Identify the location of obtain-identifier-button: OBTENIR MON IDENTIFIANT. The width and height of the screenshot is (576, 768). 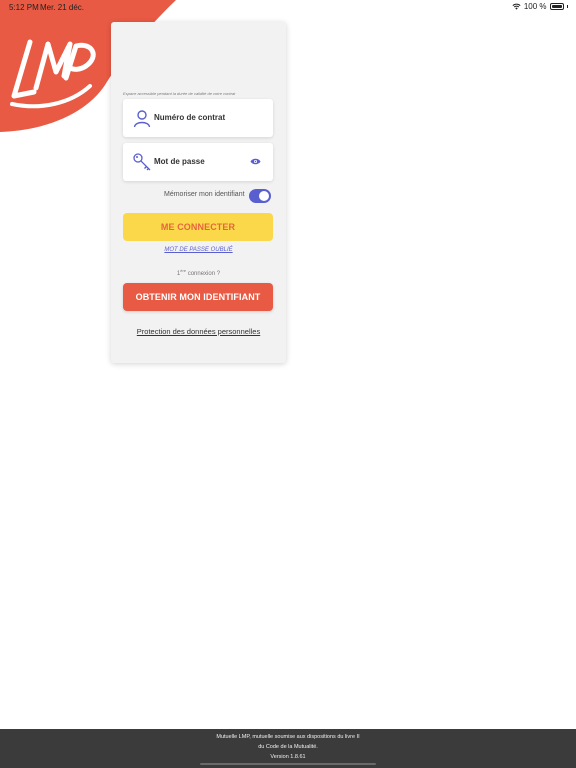
(198, 297).